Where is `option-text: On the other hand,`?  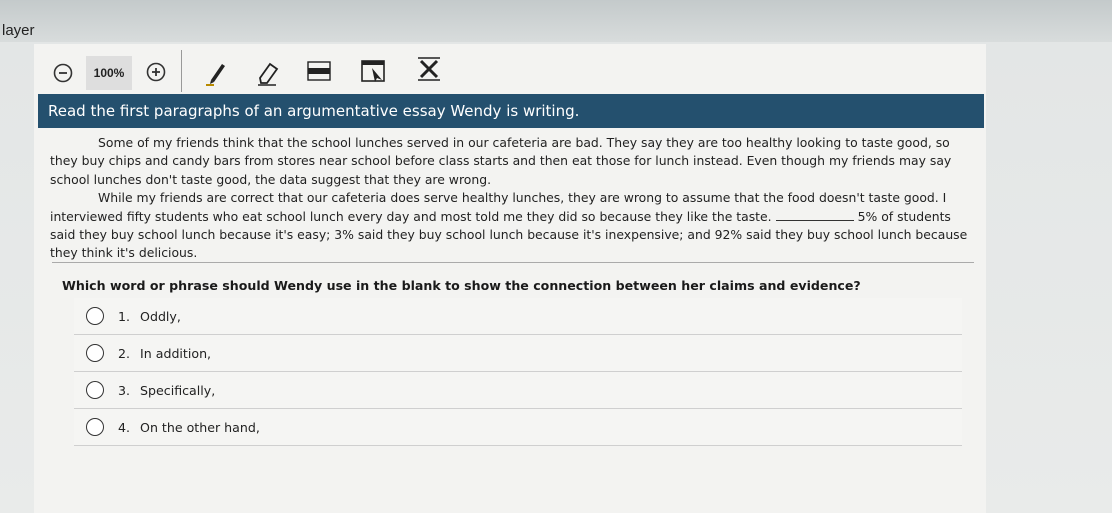
option-text: On the other hand, is located at coordinates (200, 427).